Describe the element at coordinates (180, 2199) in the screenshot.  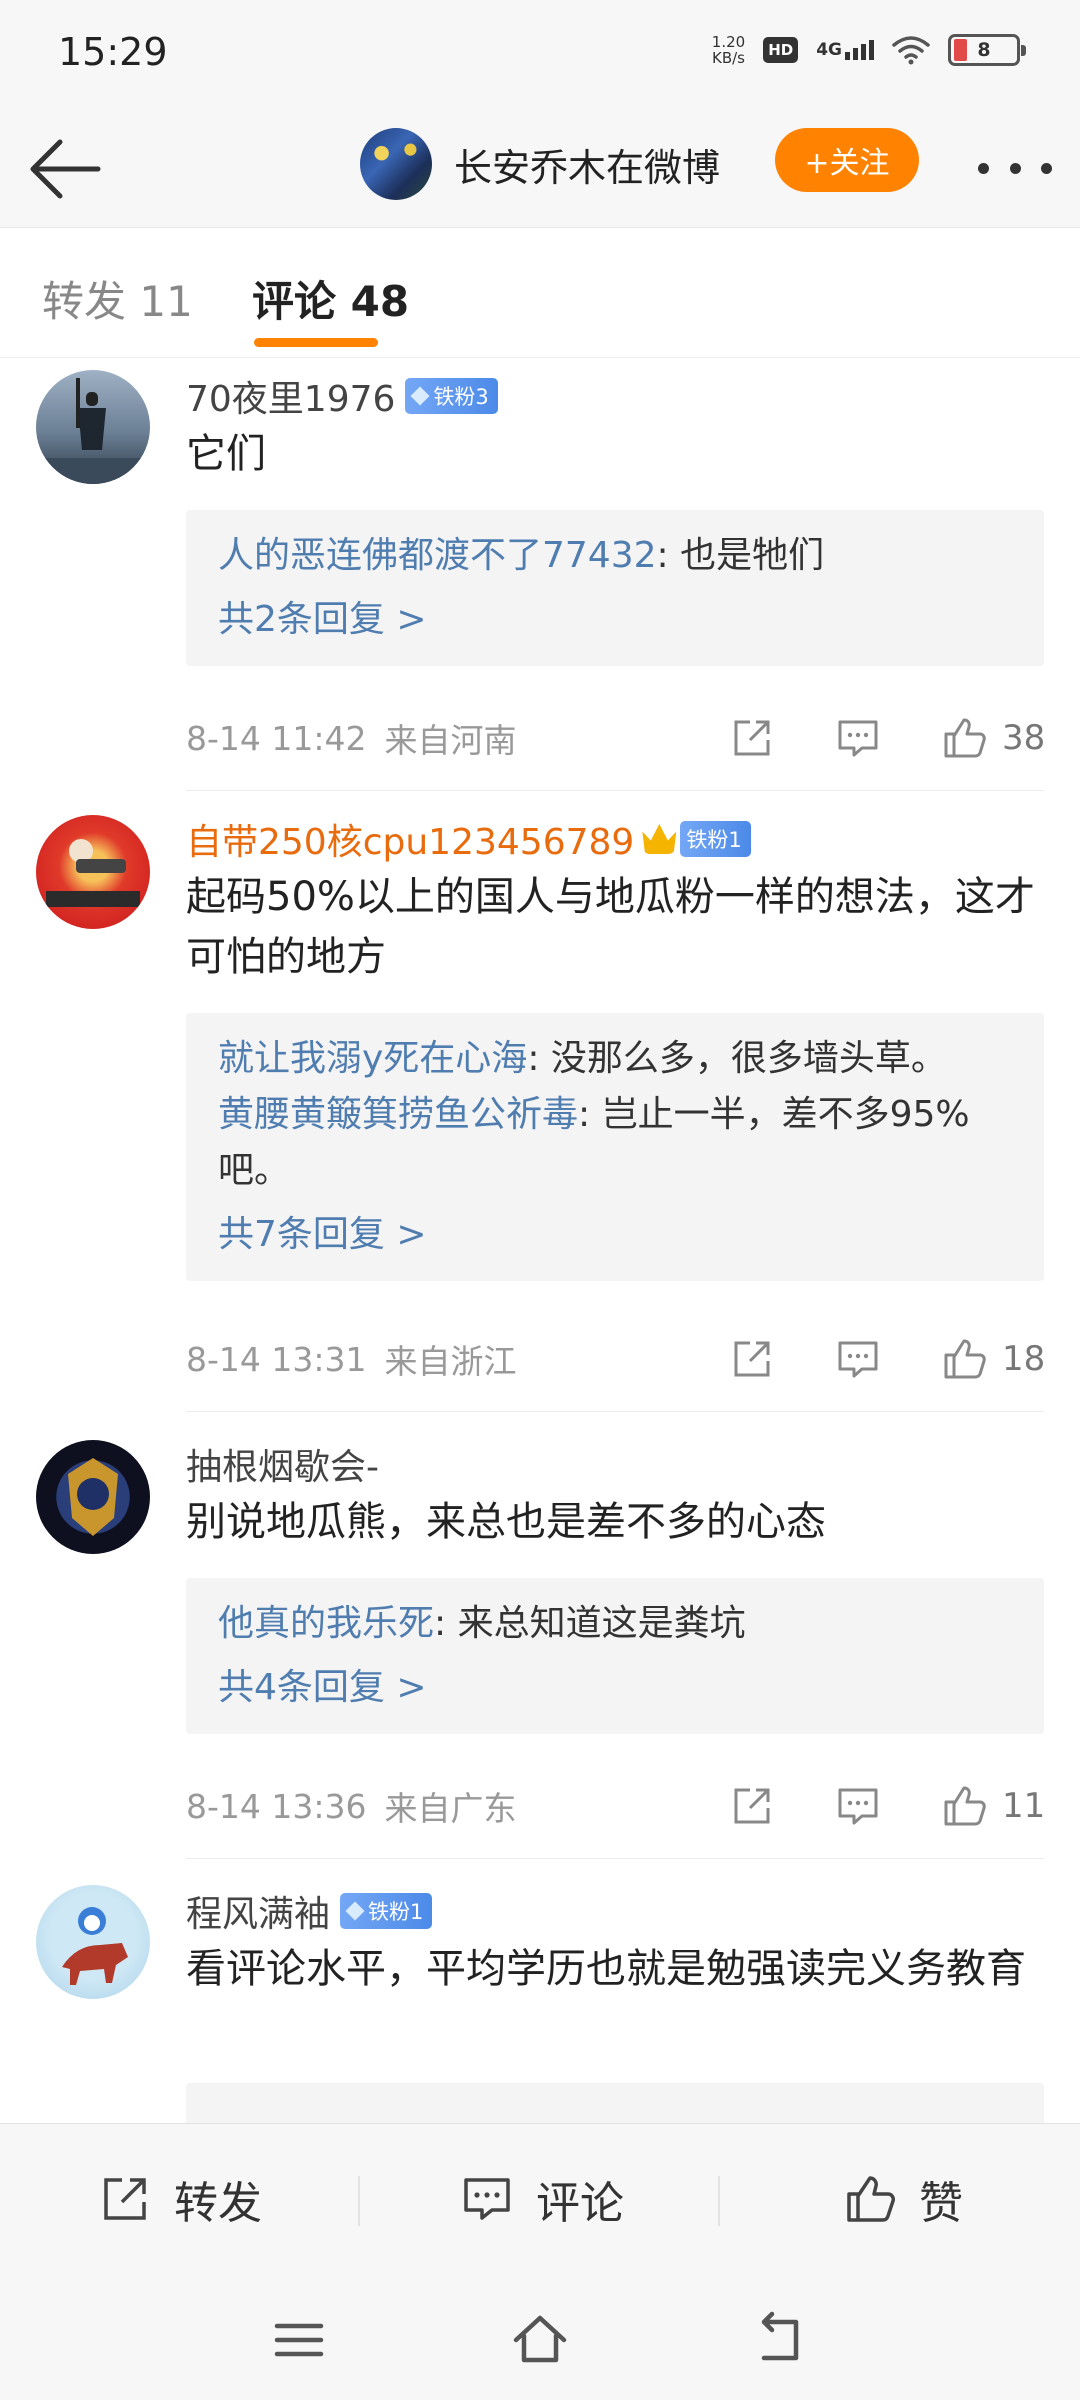
I see `repost-button: 转发` at that location.